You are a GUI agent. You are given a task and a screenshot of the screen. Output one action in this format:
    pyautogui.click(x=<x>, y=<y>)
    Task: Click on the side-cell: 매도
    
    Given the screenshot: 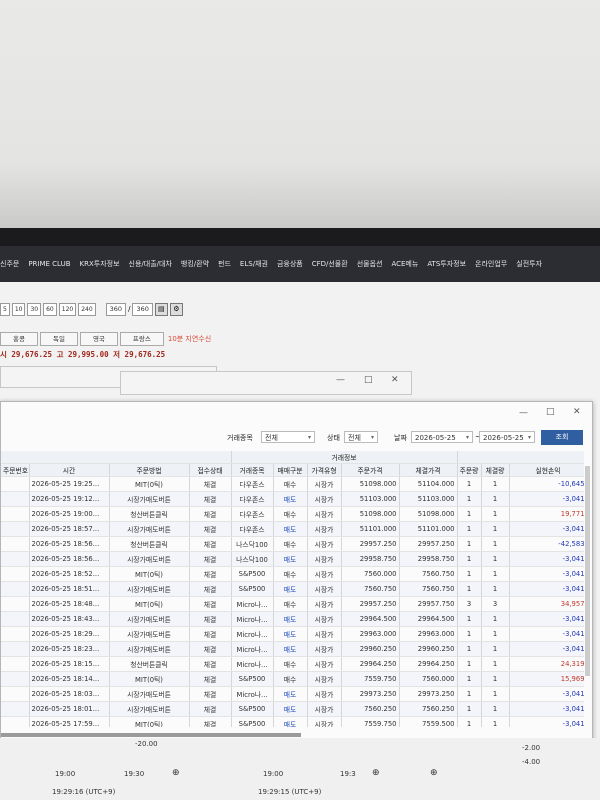 What is the action you would take?
    pyautogui.click(x=290, y=694)
    